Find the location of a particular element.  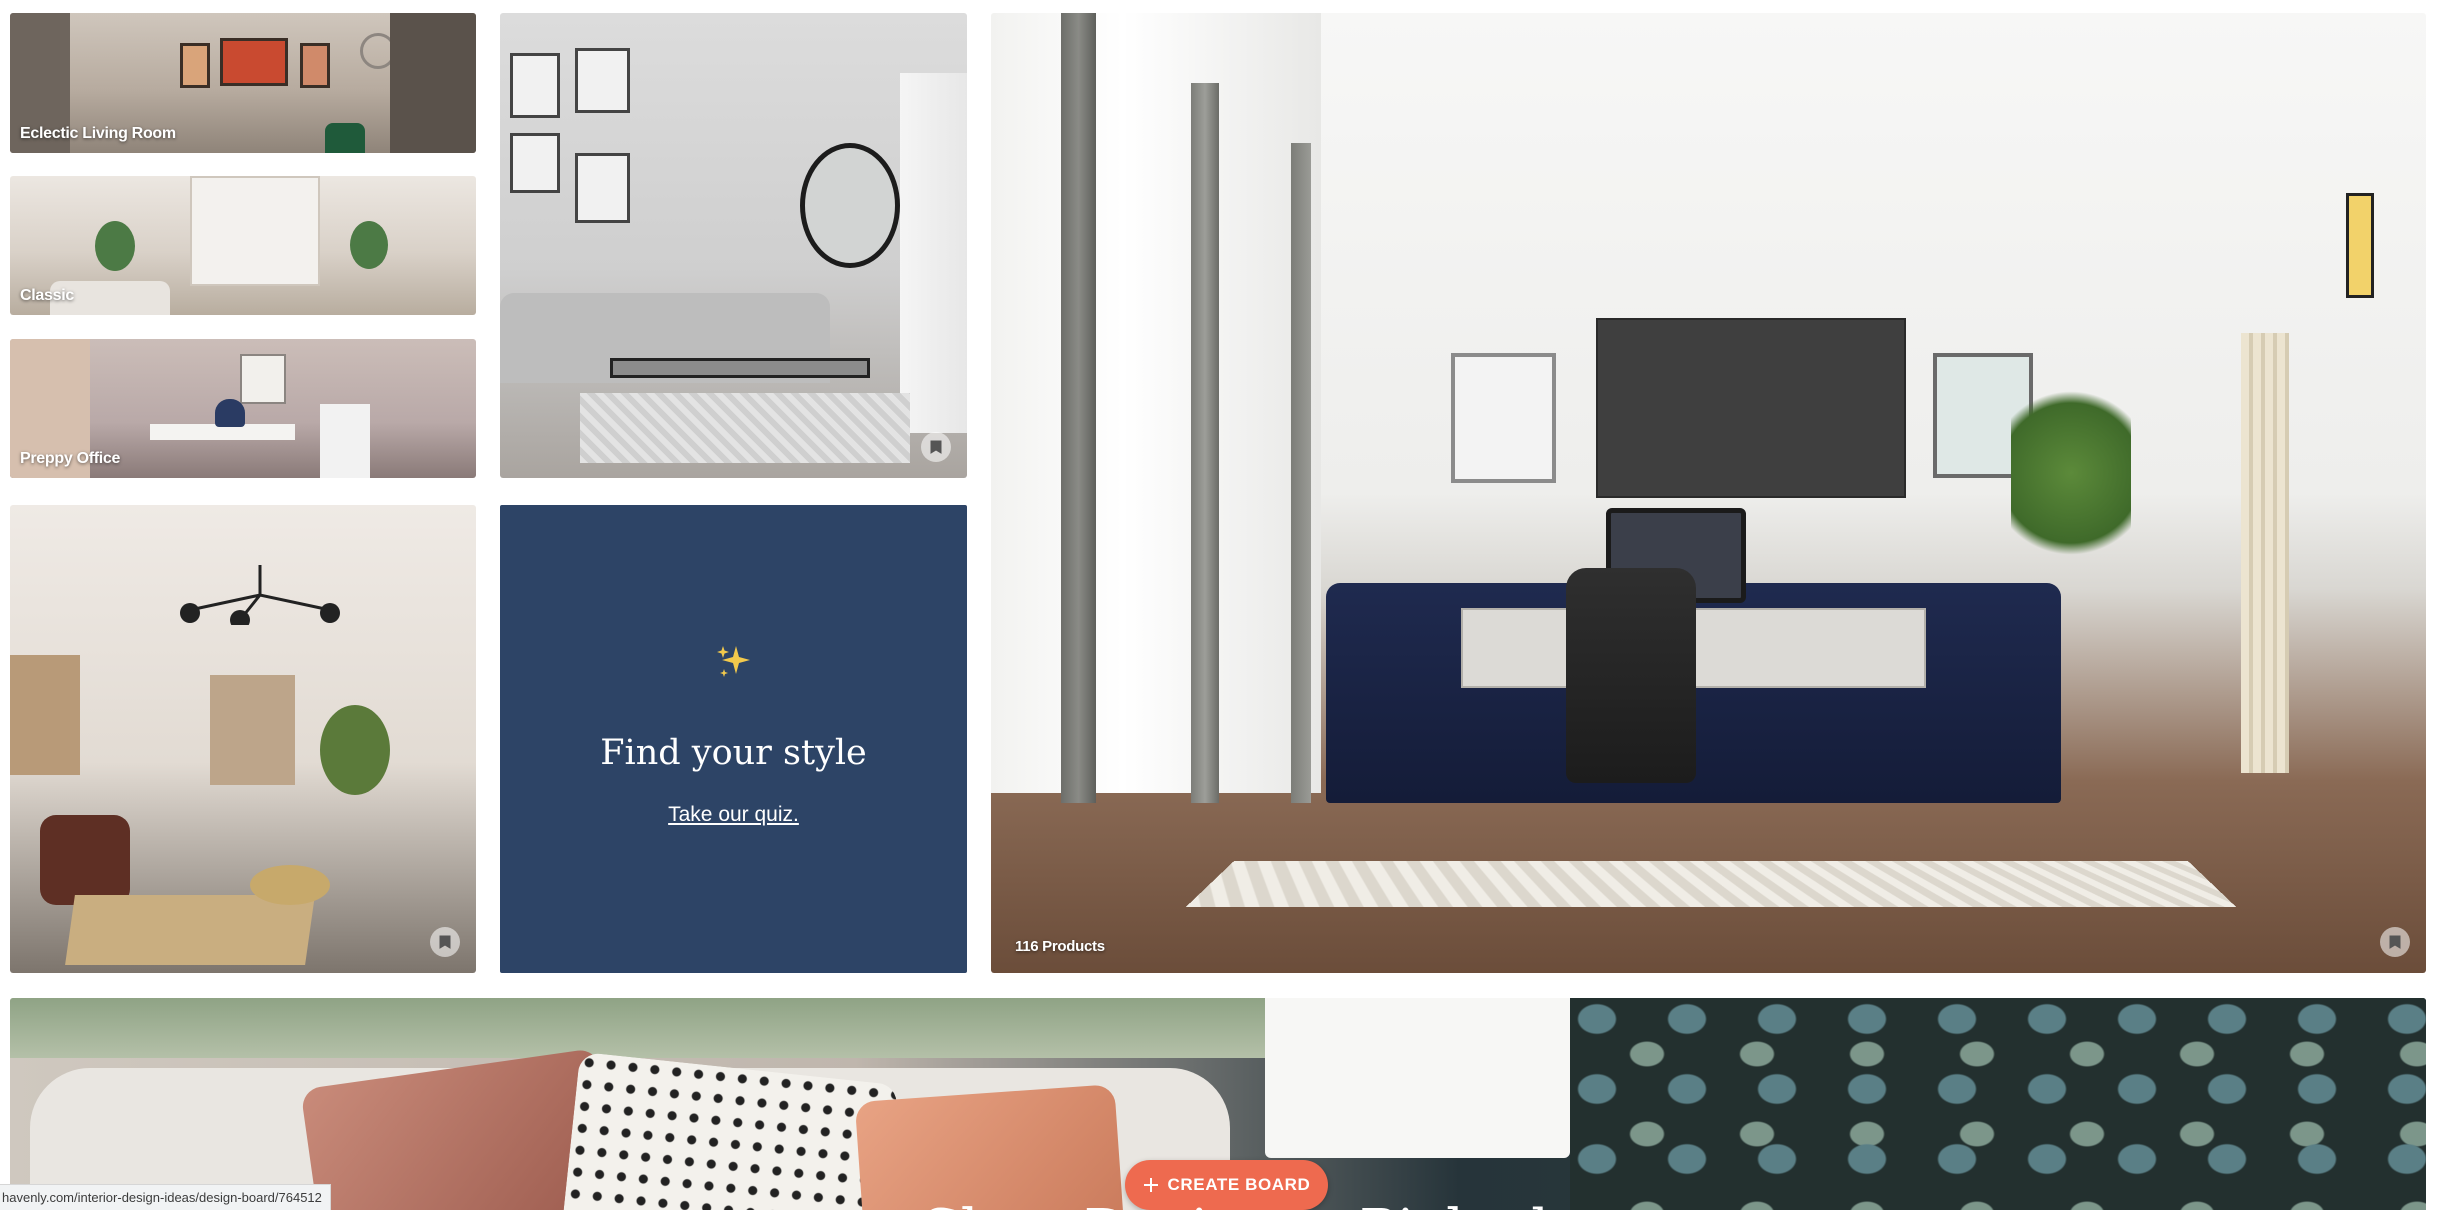

wallpaper-shape is located at coordinates (1998, 1104).